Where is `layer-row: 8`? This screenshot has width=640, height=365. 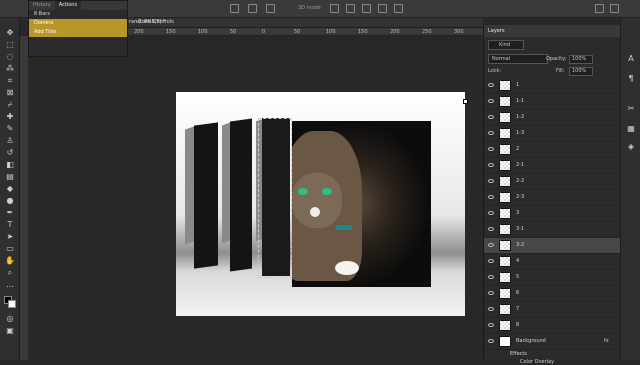
layer-row: 8 is located at coordinates (552, 326).